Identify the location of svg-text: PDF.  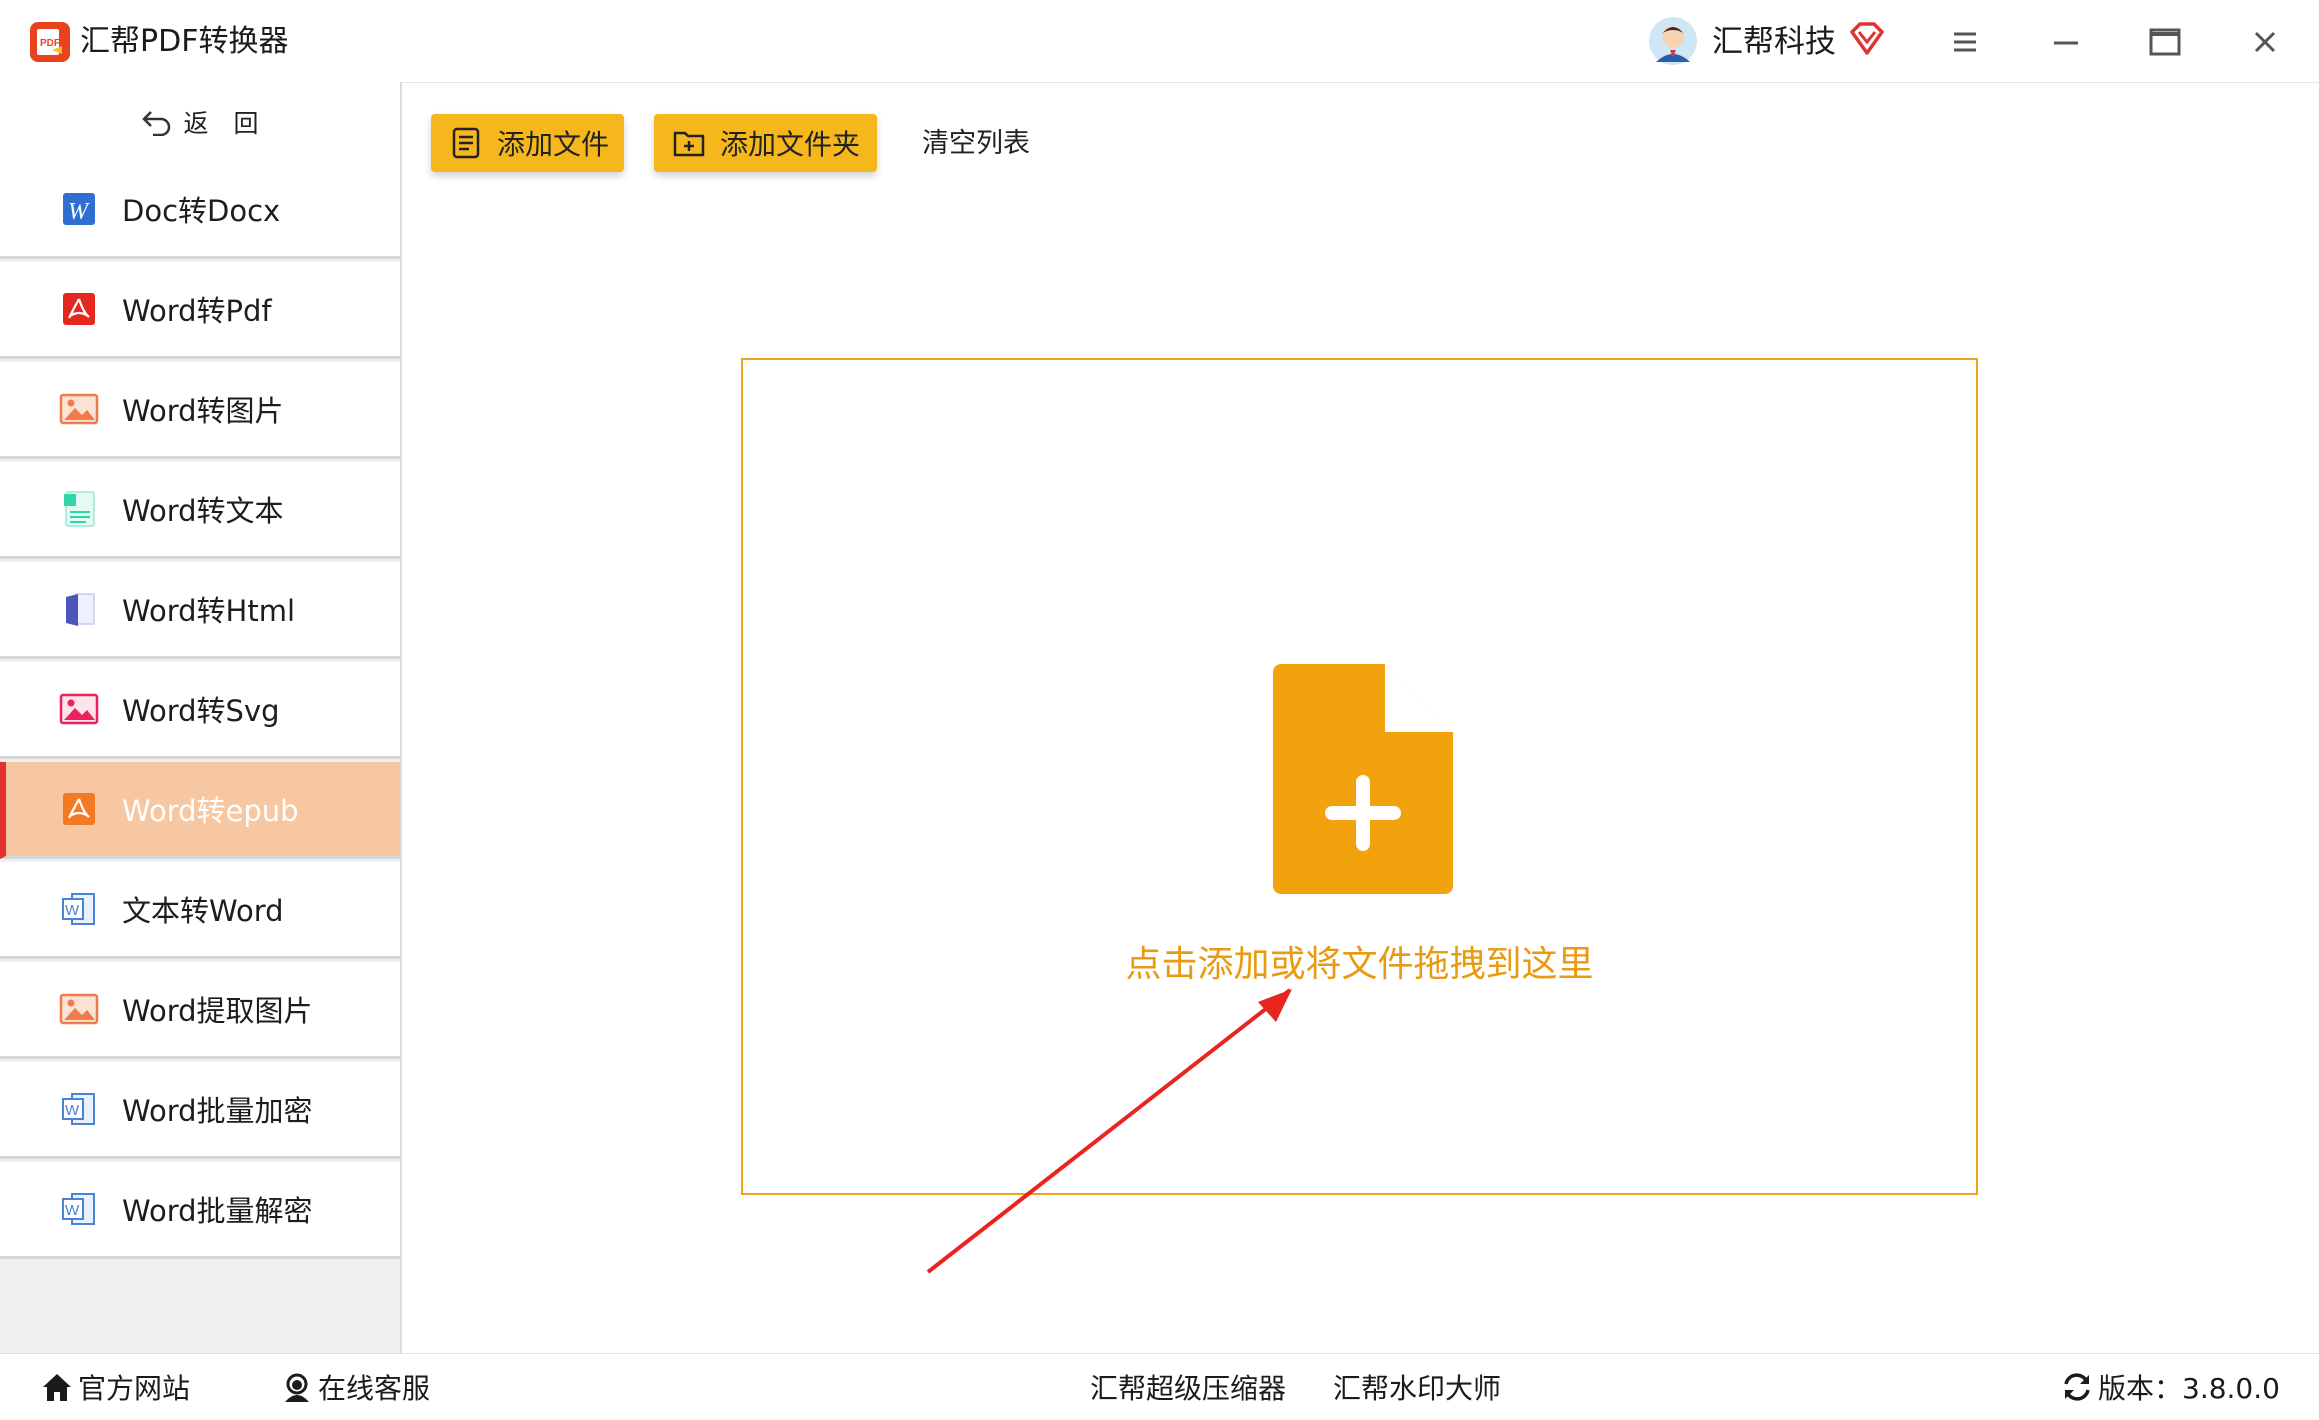
(50, 43).